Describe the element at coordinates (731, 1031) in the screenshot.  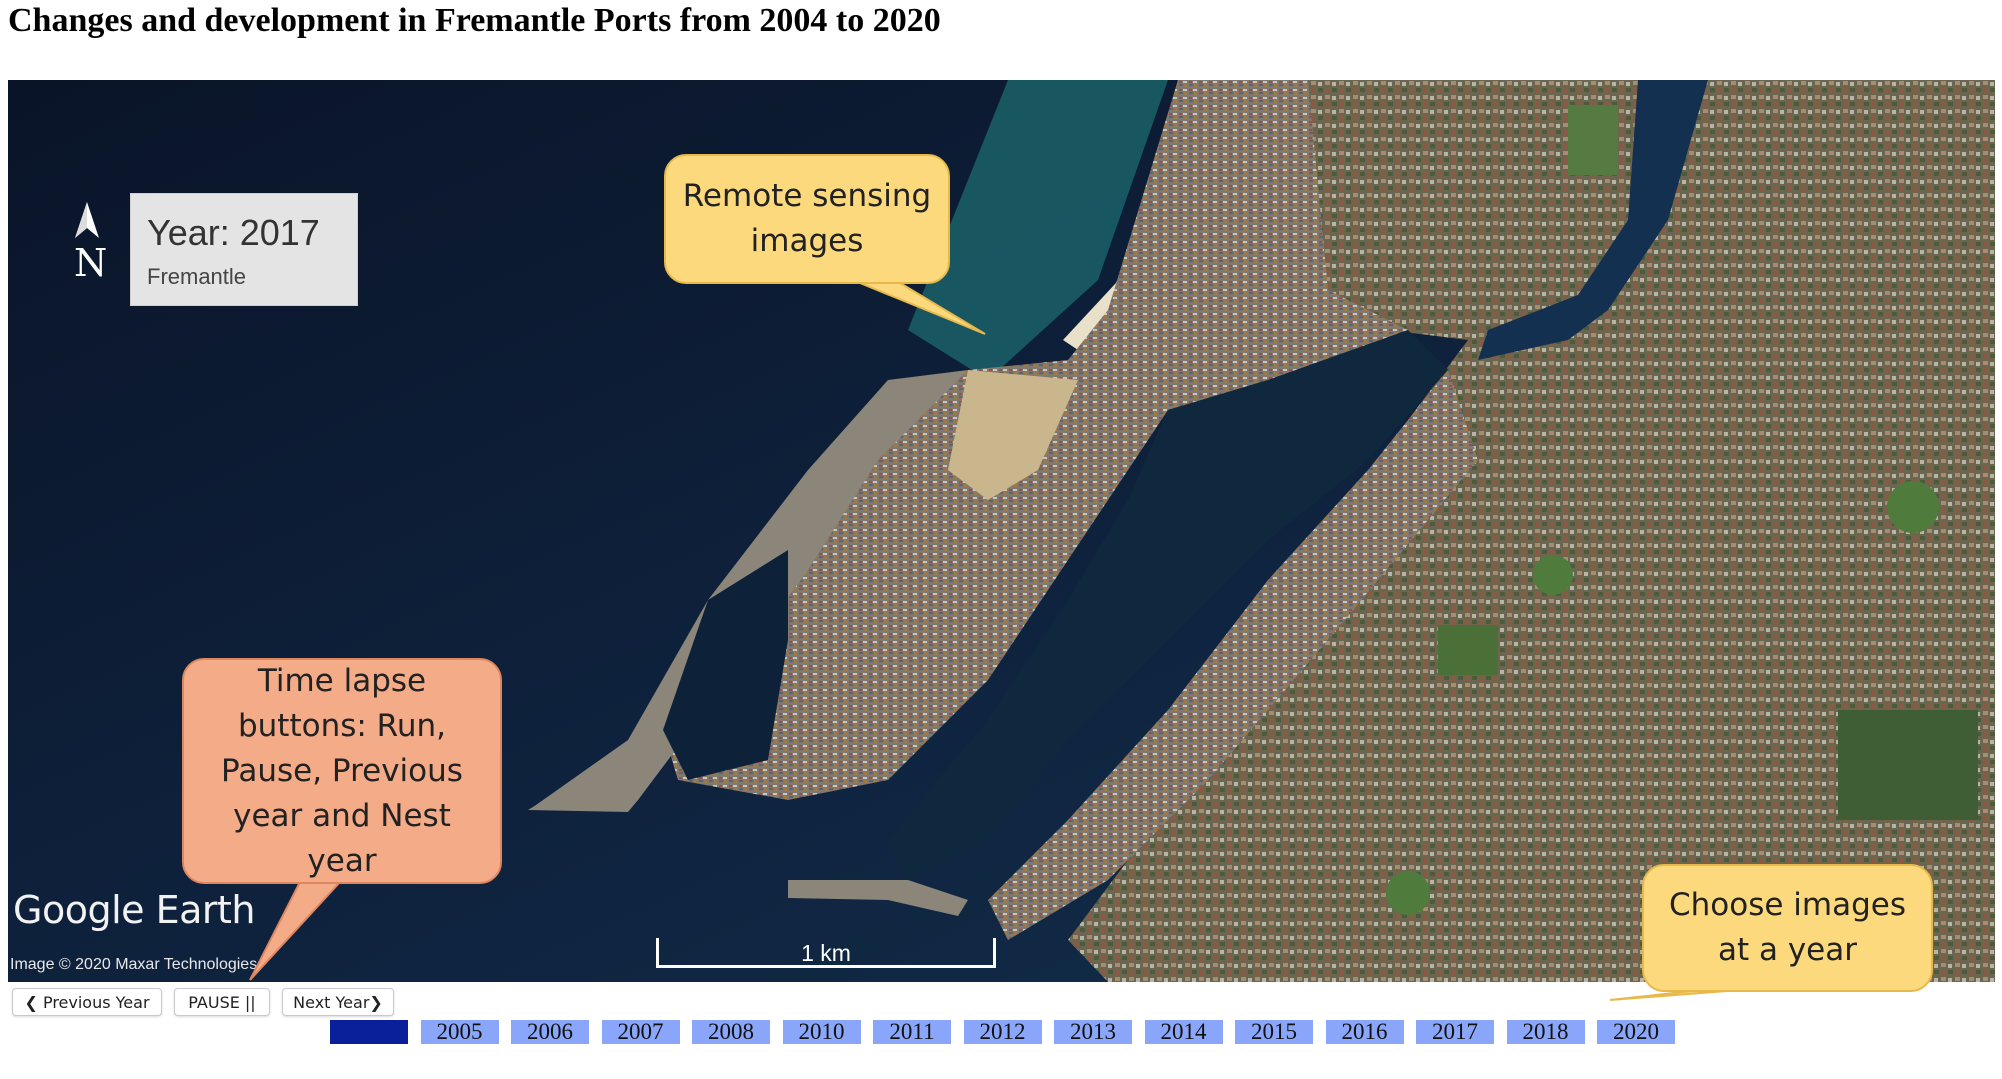
I see `year-button-2008: 2008` at that location.